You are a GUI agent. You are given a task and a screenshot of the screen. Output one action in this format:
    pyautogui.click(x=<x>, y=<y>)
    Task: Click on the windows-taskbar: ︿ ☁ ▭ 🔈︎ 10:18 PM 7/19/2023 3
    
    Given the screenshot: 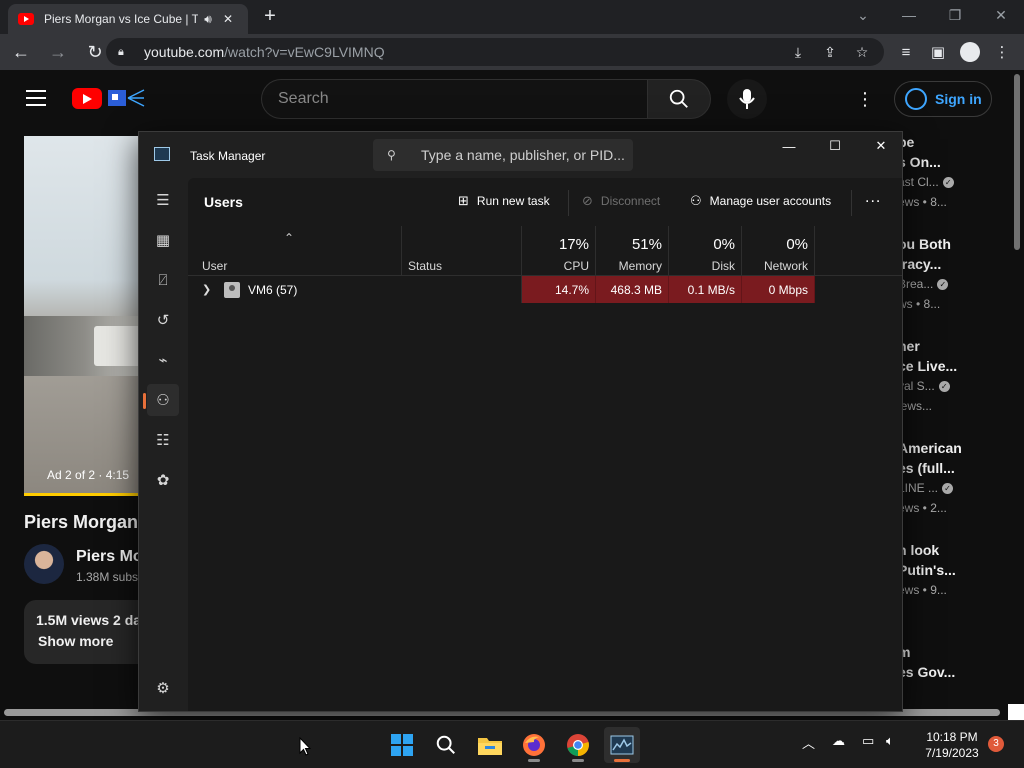 What is the action you would take?
    pyautogui.click(x=512, y=744)
    